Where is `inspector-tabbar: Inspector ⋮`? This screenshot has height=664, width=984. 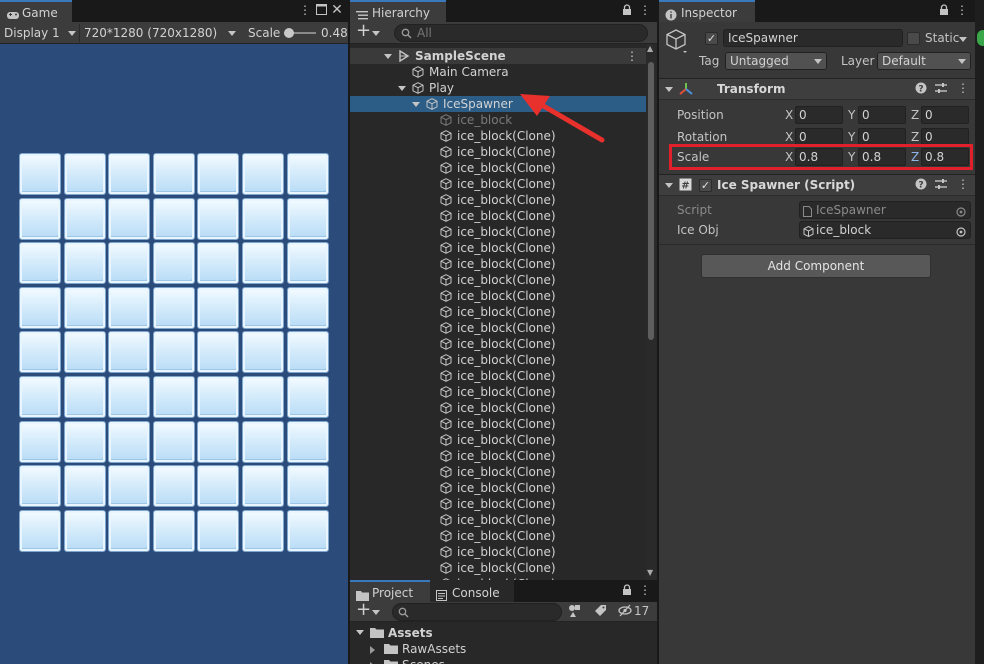 inspector-tabbar: Inspector ⋮ is located at coordinates (817, 11).